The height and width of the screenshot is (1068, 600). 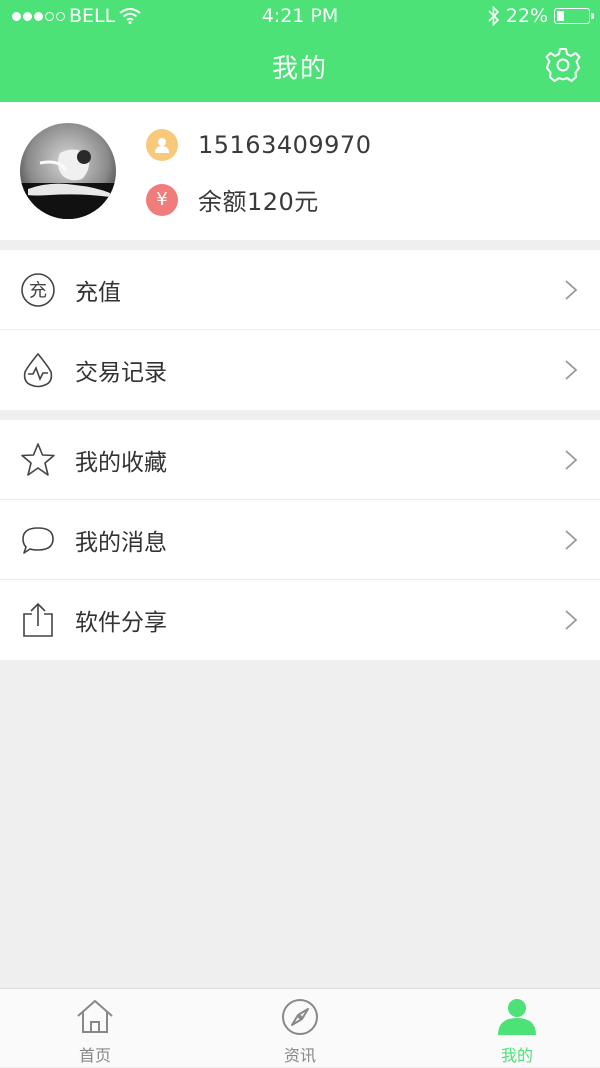 I want to click on gear-icon, so click(x=563, y=65).